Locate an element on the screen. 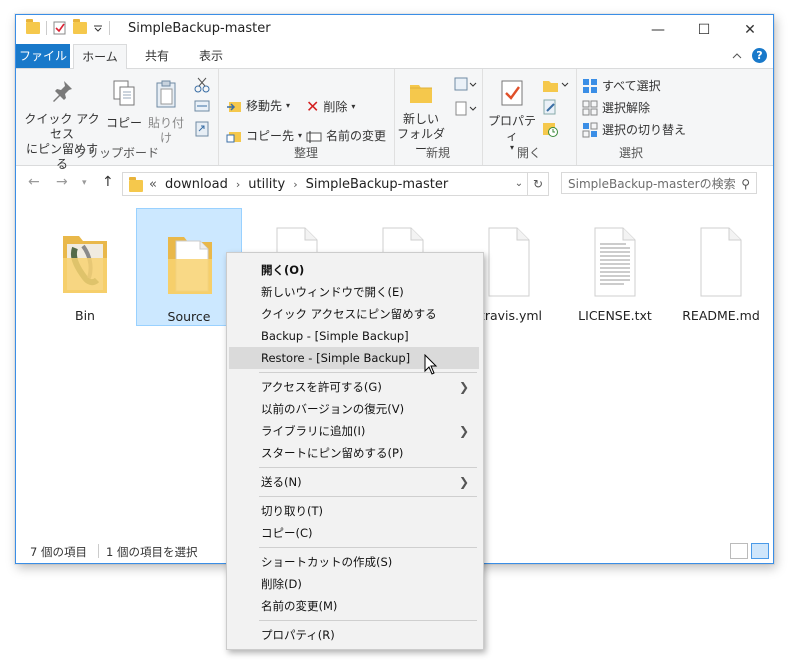  refresh-icon: ↻ is located at coordinates (538, 184).